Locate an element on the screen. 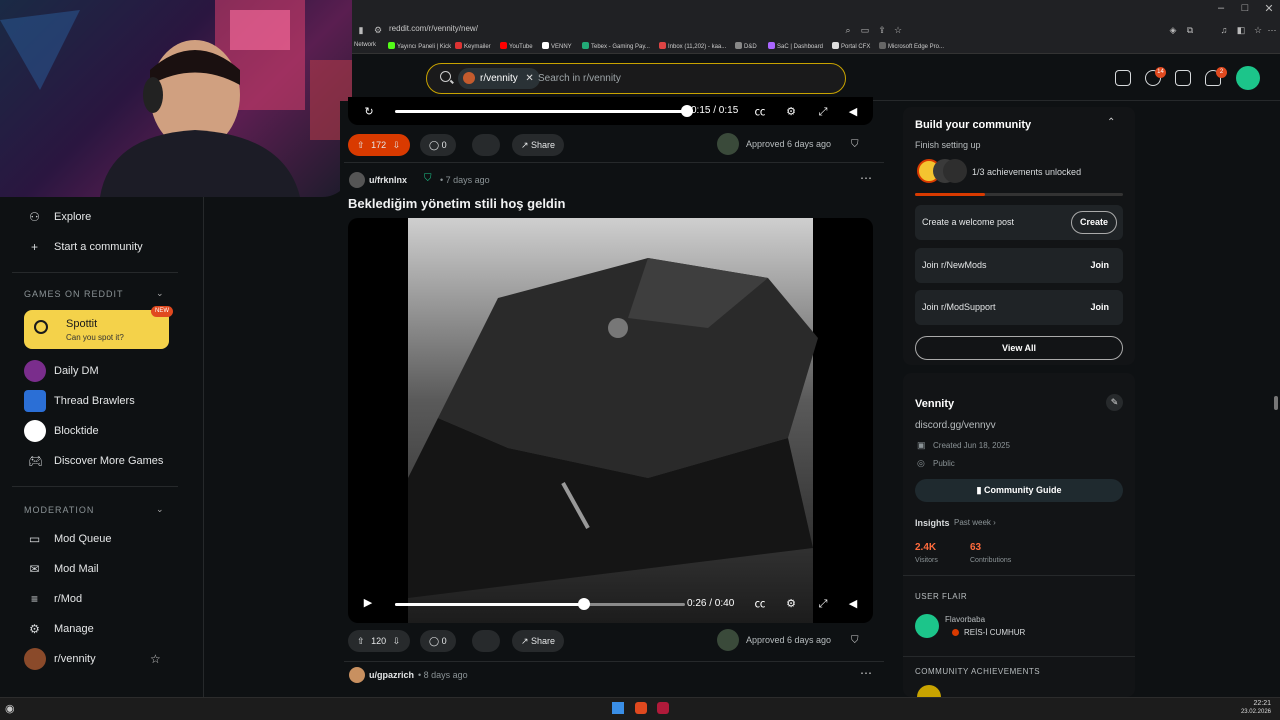 The width and height of the screenshot is (1280, 720). close-window-icon: ✕ is located at coordinates (1269, 8).